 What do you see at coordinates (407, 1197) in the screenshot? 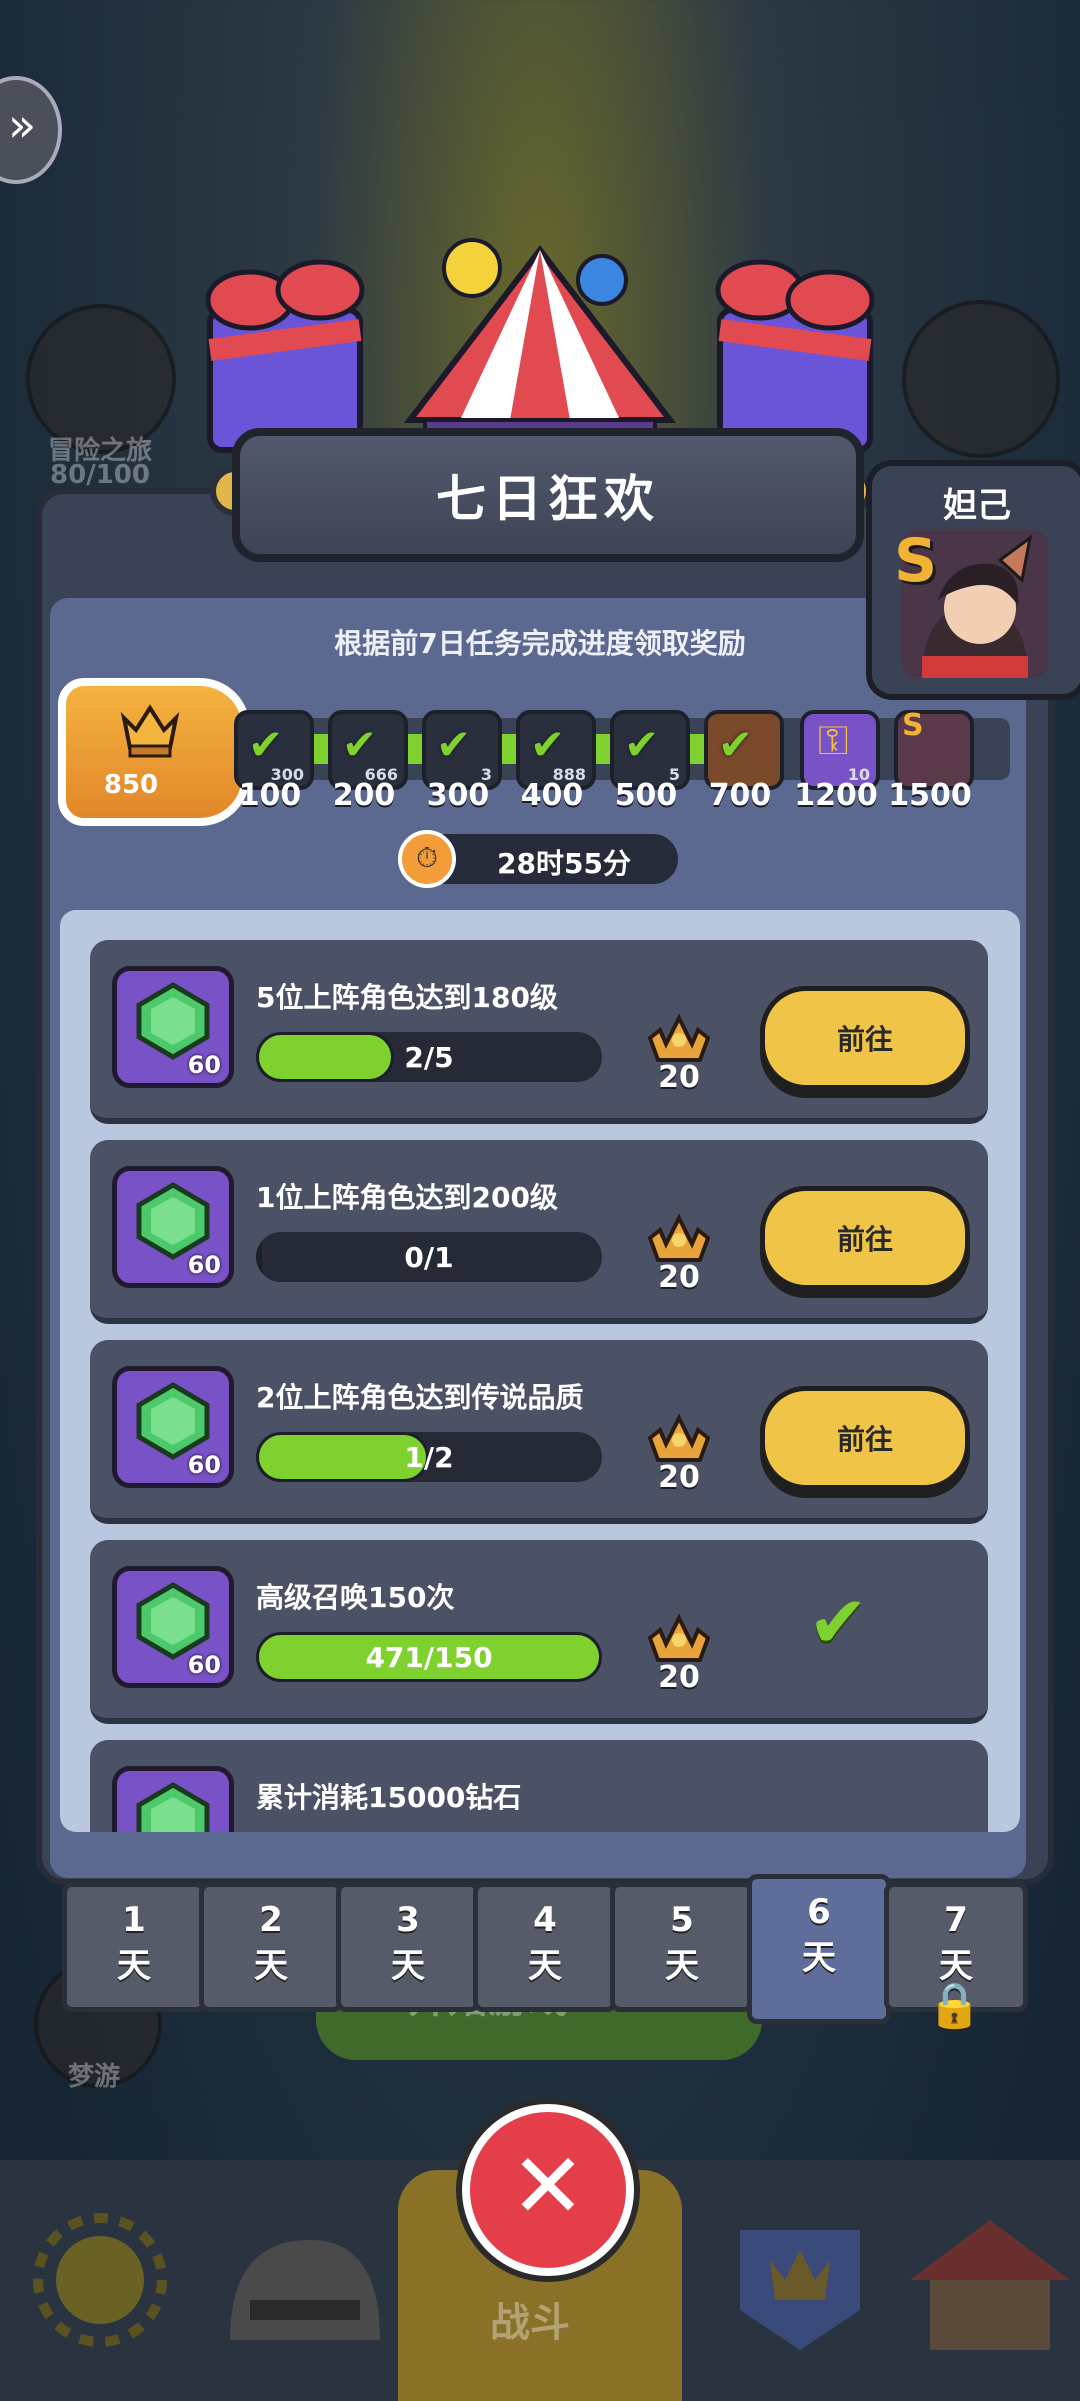
I see `task-title: 1位上阵角色达到200级` at bounding box center [407, 1197].